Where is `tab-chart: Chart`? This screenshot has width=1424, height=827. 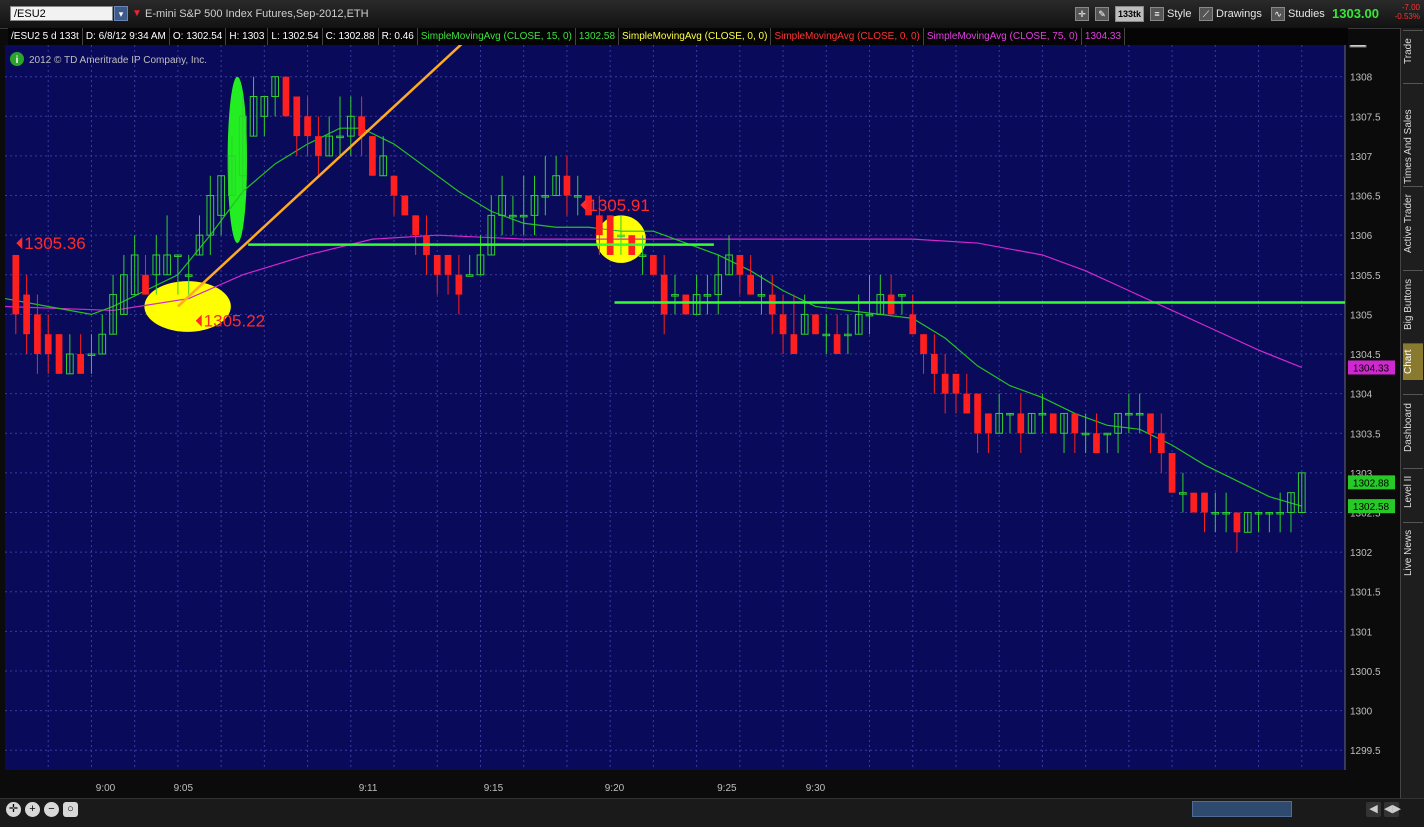
tab-chart: Chart is located at coordinates (1413, 361).